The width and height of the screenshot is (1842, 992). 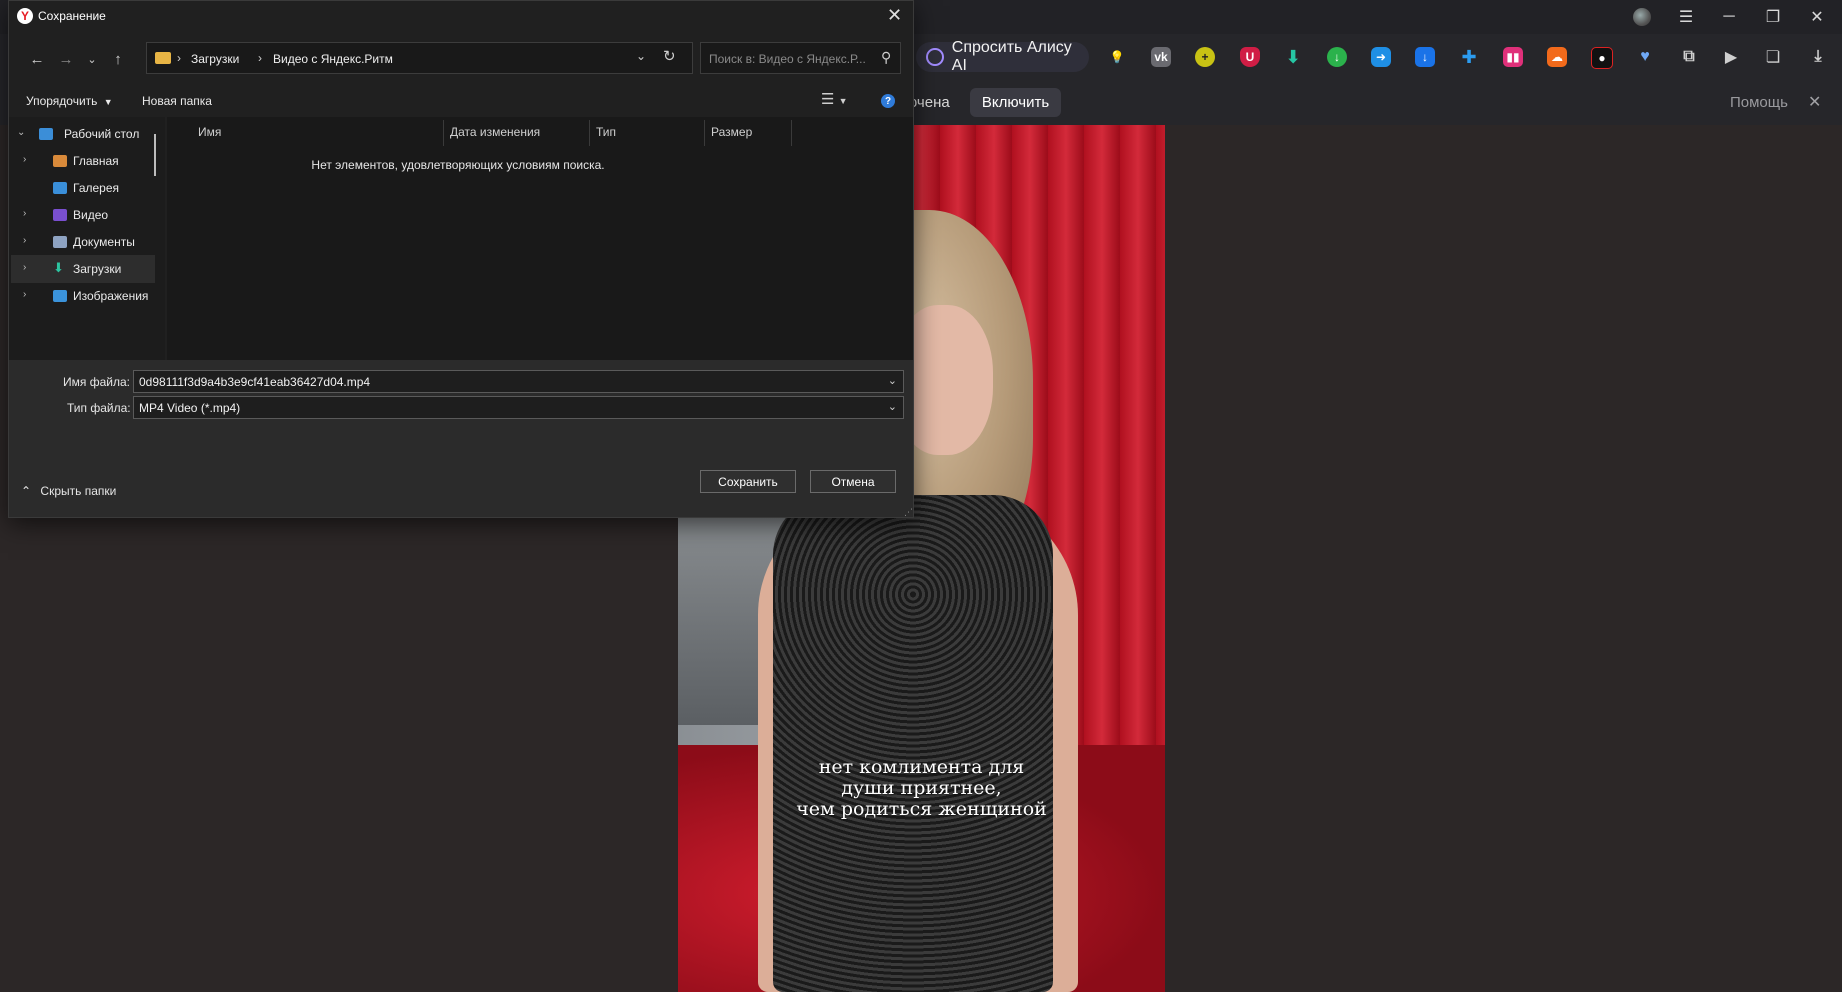 What do you see at coordinates (1818, 57) in the screenshot?
I see `downloads-tray-icon: ⤓` at bounding box center [1818, 57].